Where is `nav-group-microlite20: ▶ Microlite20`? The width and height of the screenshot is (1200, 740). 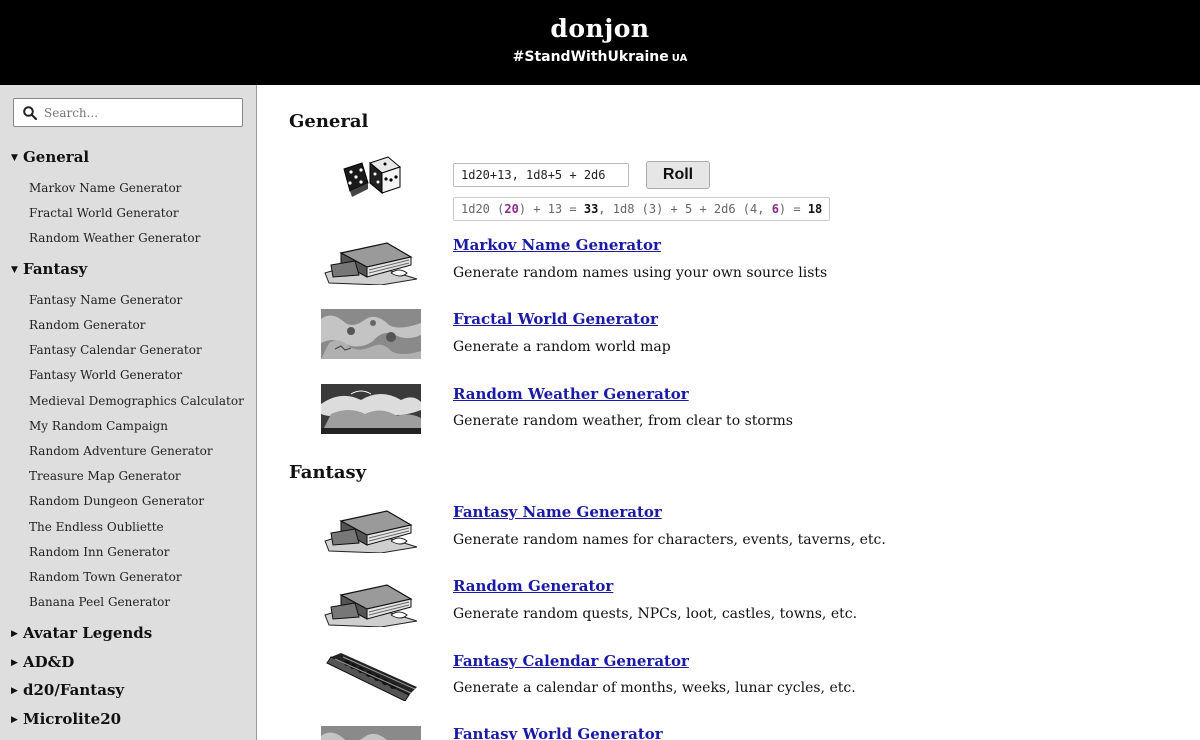 nav-group-microlite20: ▶ Microlite20 is located at coordinates (66, 719).